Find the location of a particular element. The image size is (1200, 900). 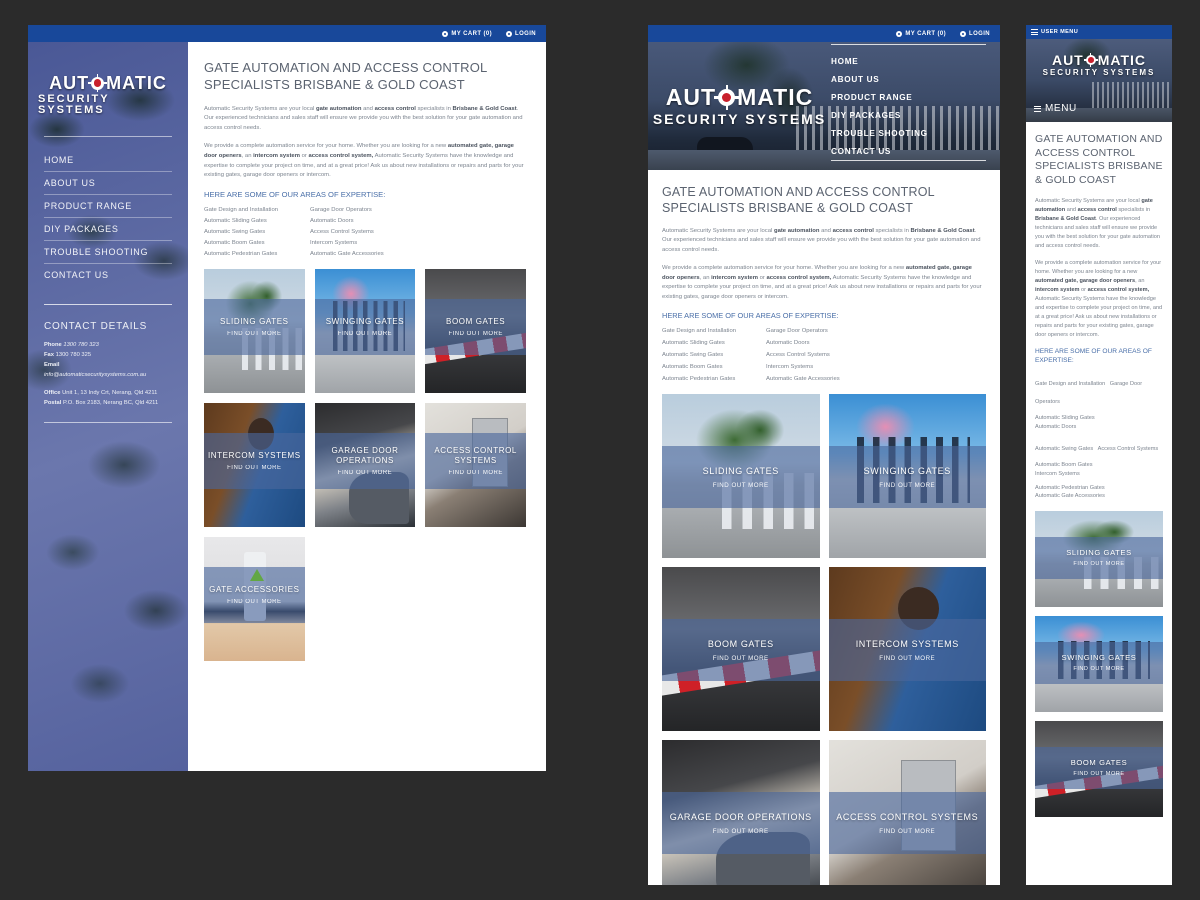

card-gate-accessories: GATE ACCESSORIES FIND OUT MORE is located at coordinates (254, 598).